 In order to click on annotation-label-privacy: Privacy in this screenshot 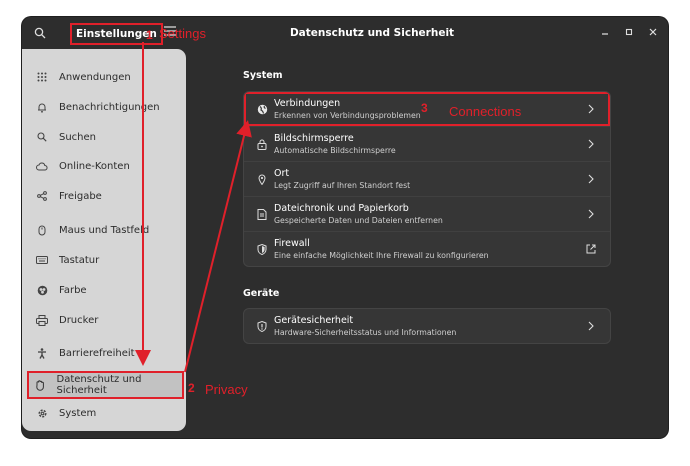, I will do `click(226, 389)`.